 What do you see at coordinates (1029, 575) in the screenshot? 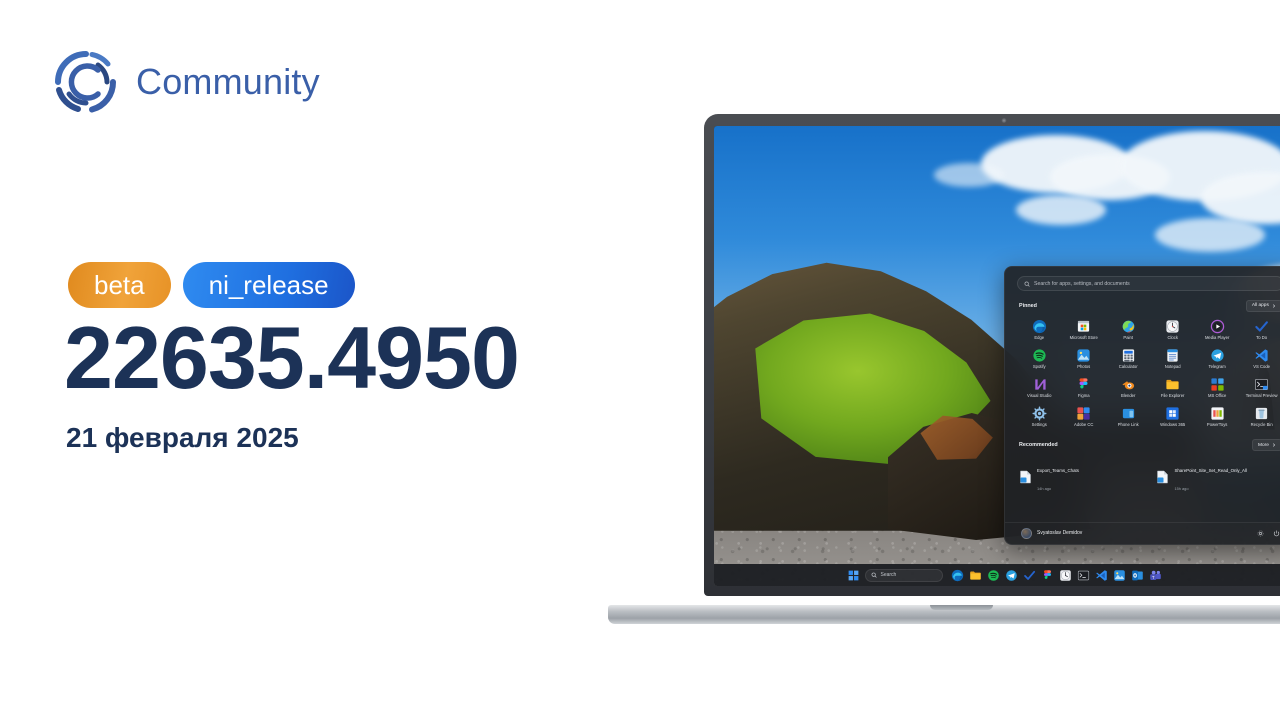
I see `taskbar-to-do-icon` at bounding box center [1029, 575].